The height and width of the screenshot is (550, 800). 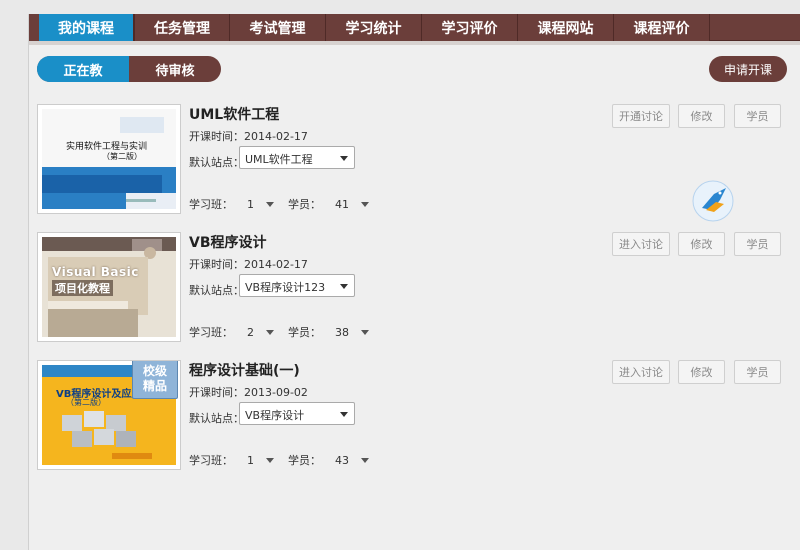 What do you see at coordinates (286, 332) in the screenshot?
I see `course-stats: 学习班： 2 学员： 38` at bounding box center [286, 332].